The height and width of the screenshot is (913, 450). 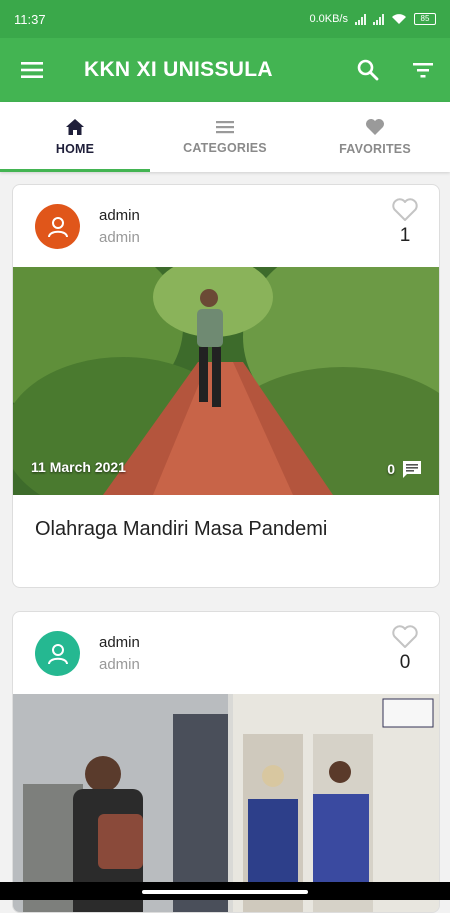 I want to click on wifi-icon, so click(x=399, y=19).